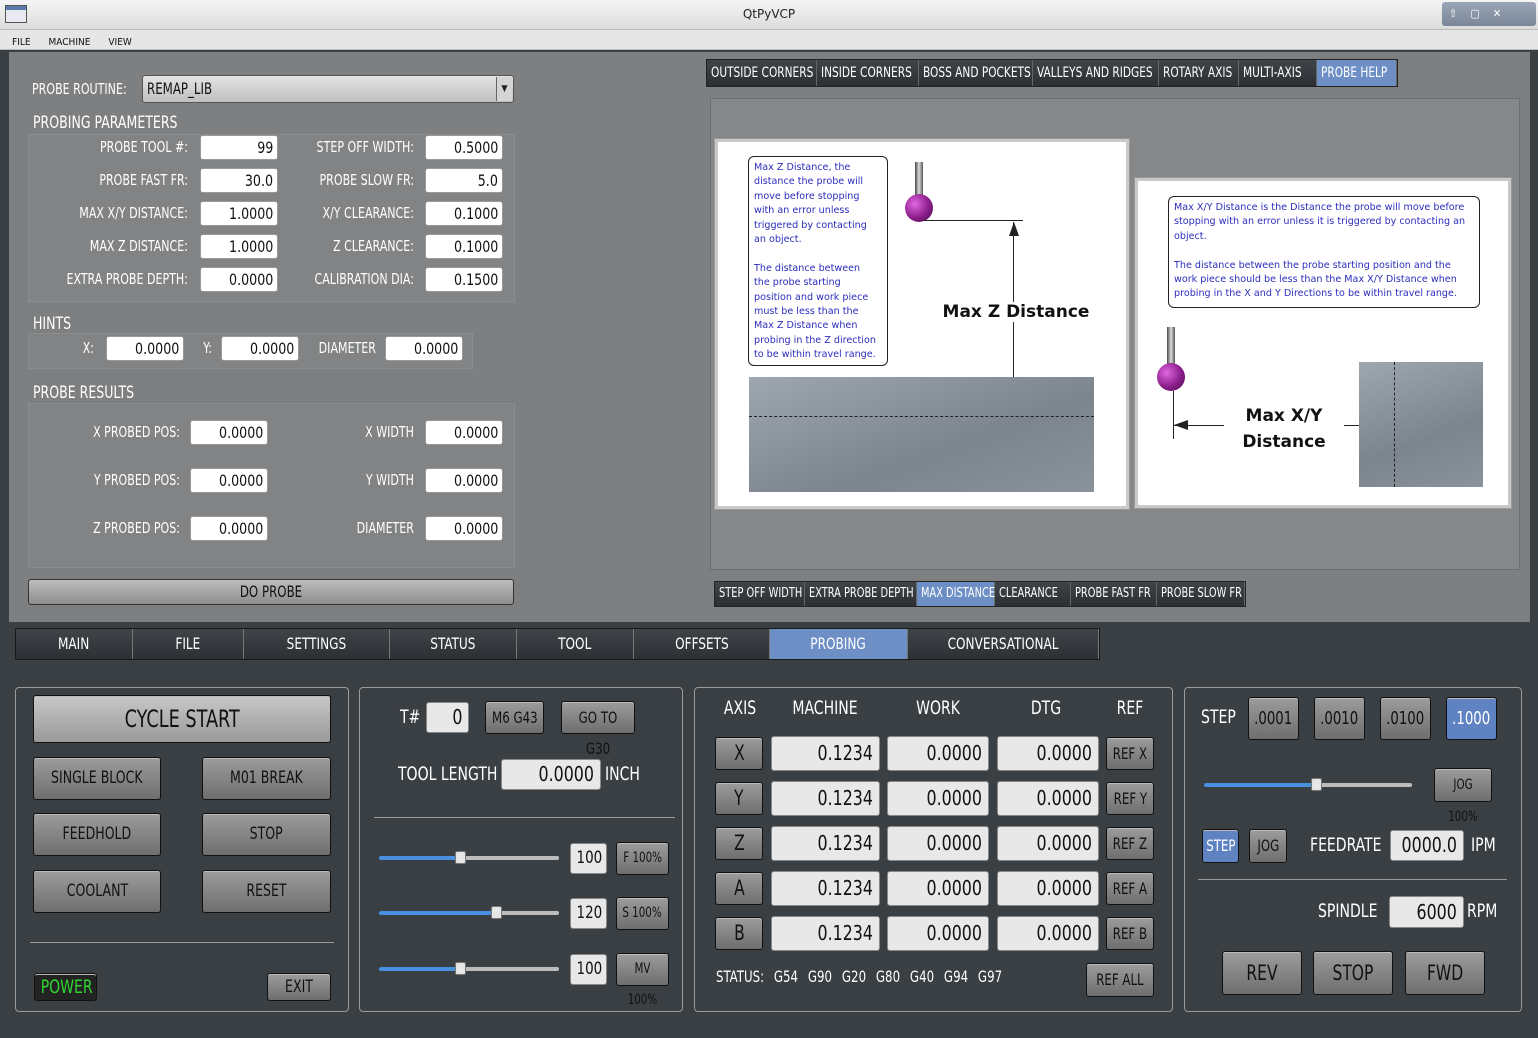  I want to click on spindle-fwd-button: FWD, so click(1445, 973).